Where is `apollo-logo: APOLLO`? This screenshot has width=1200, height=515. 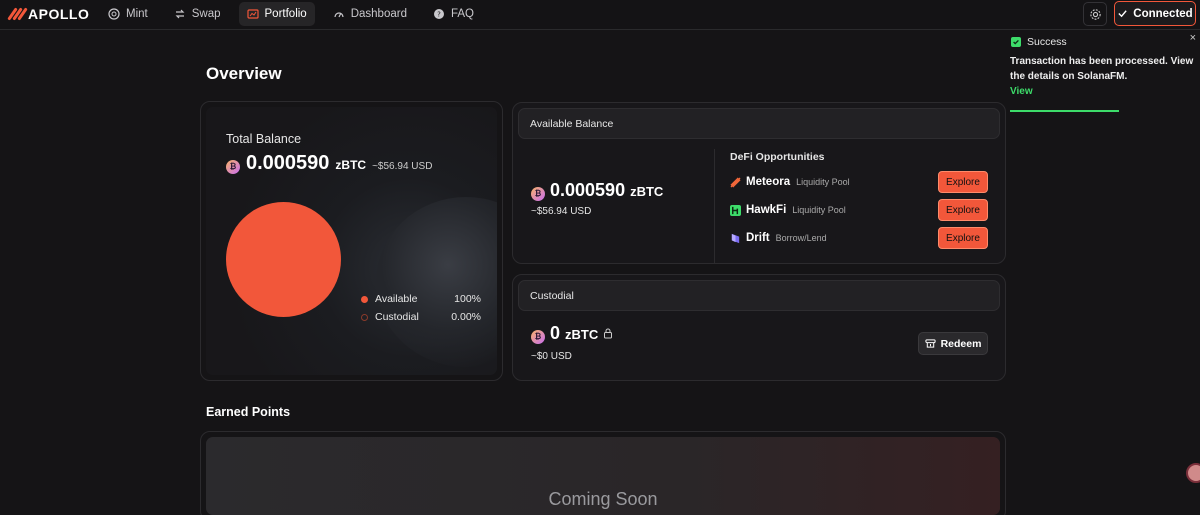 apollo-logo: APOLLO is located at coordinates (48, 14).